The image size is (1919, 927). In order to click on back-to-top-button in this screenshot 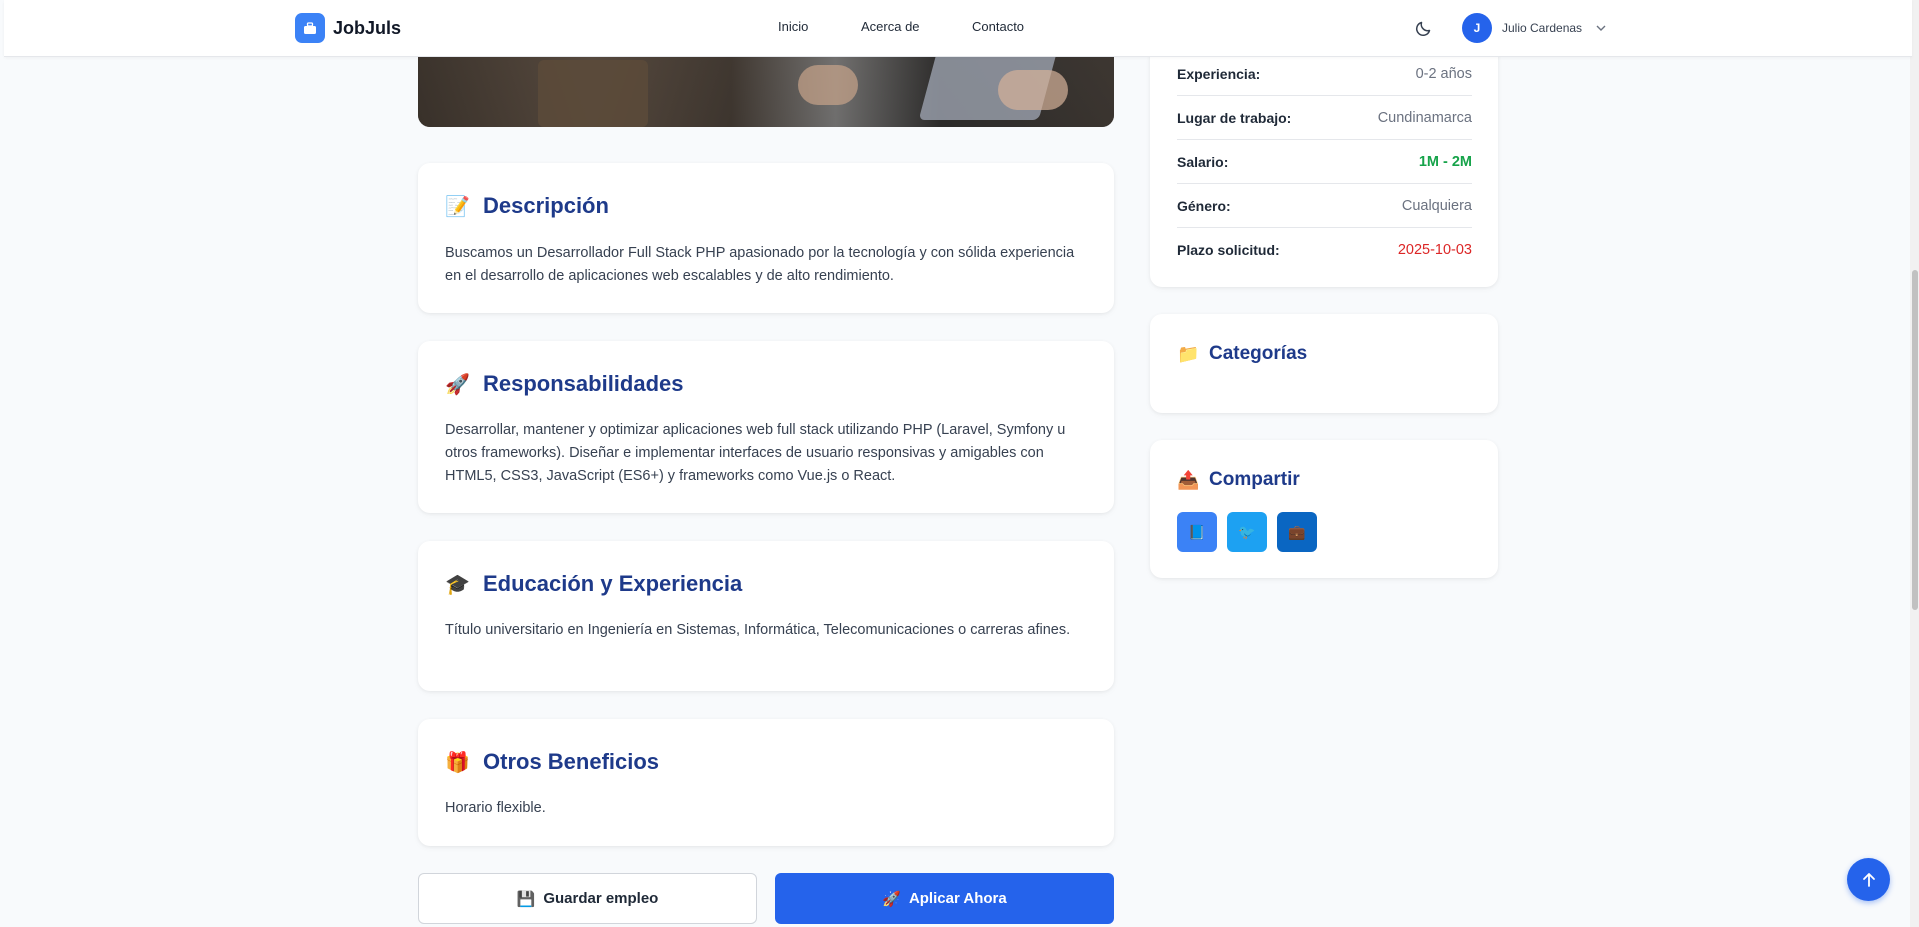, I will do `click(1868, 879)`.